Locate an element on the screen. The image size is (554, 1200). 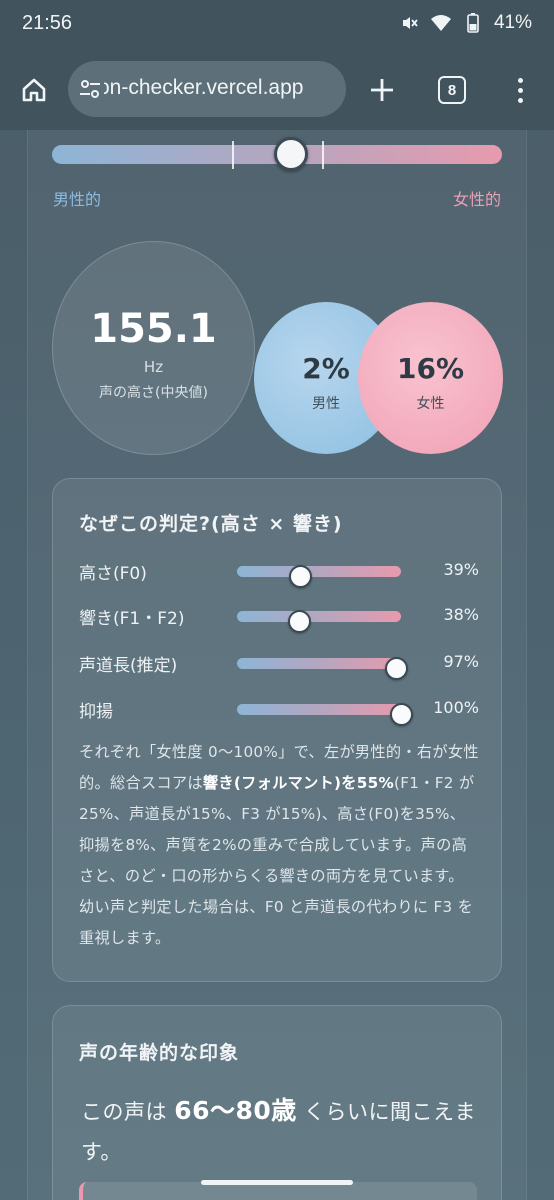
pitch-display: 155.1 Hz 声の高さ(中央値) is located at coordinates (153, 348).